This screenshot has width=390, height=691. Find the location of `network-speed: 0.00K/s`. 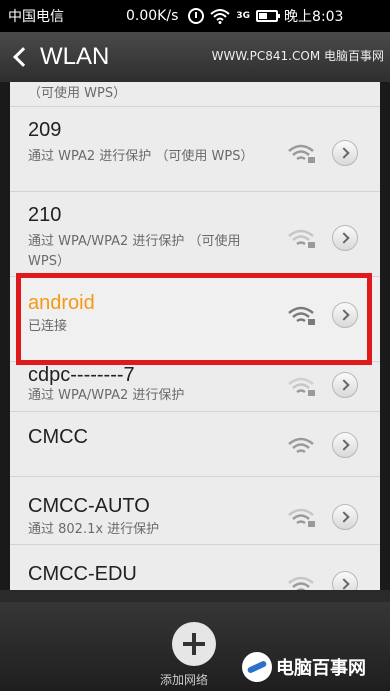

network-speed: 0.00K/s is located at coordinates (152, 16).